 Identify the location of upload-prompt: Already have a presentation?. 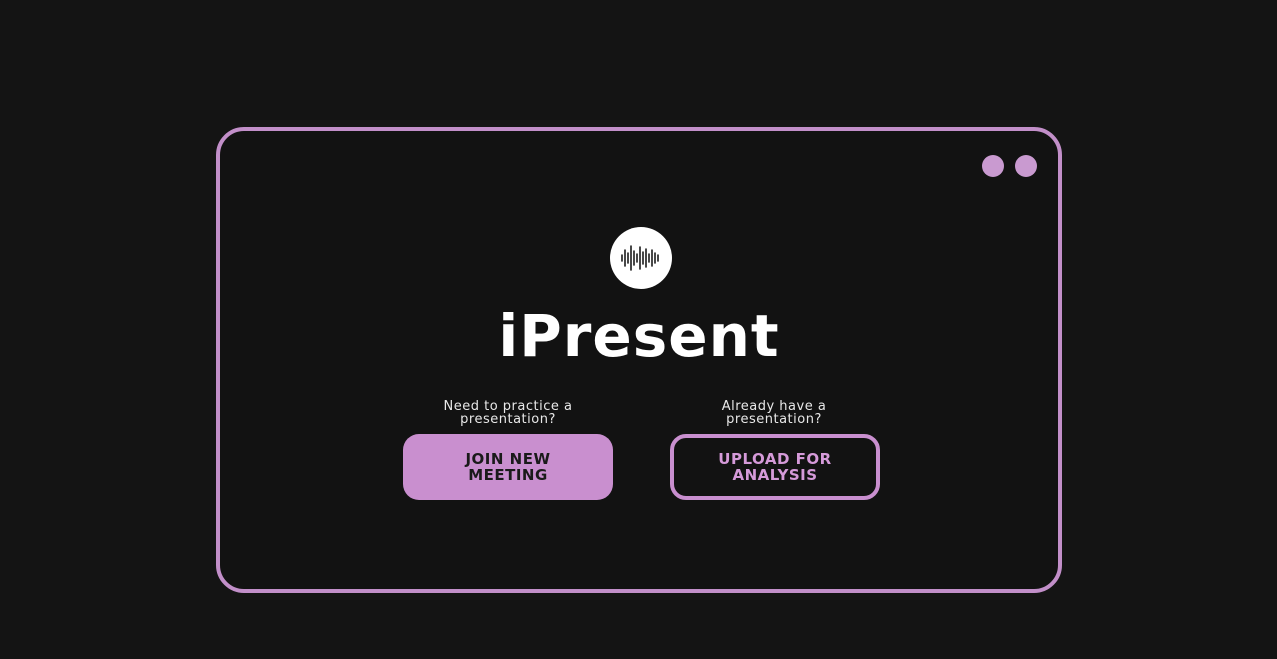
(774, 413).